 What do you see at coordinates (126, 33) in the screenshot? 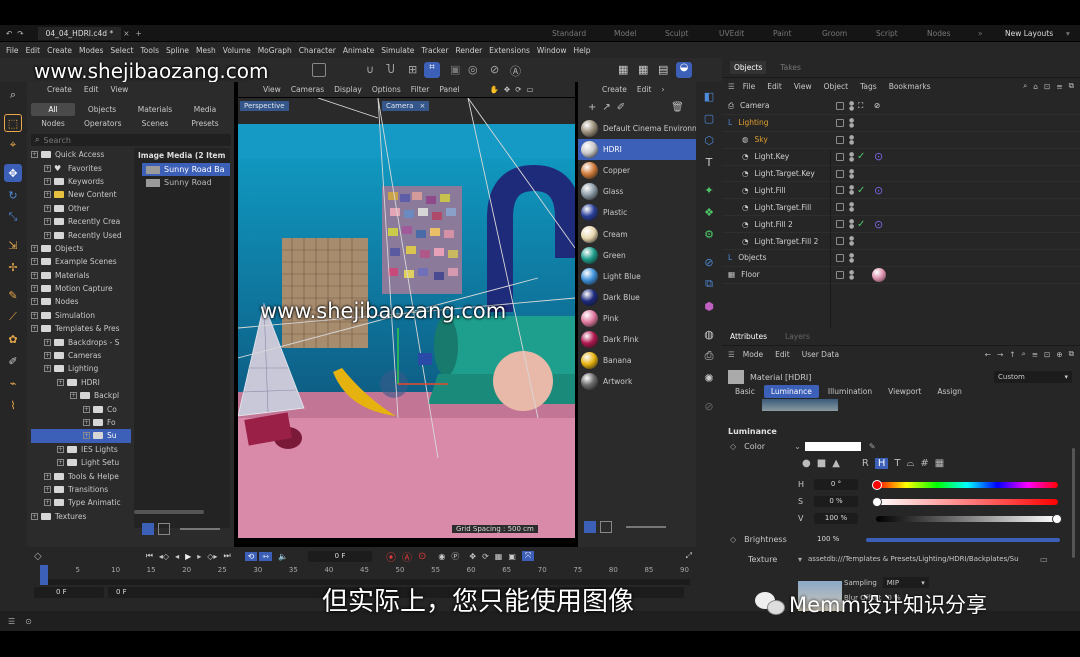
I see `close-tab-icon: ×` at bounding box center [126, 33].